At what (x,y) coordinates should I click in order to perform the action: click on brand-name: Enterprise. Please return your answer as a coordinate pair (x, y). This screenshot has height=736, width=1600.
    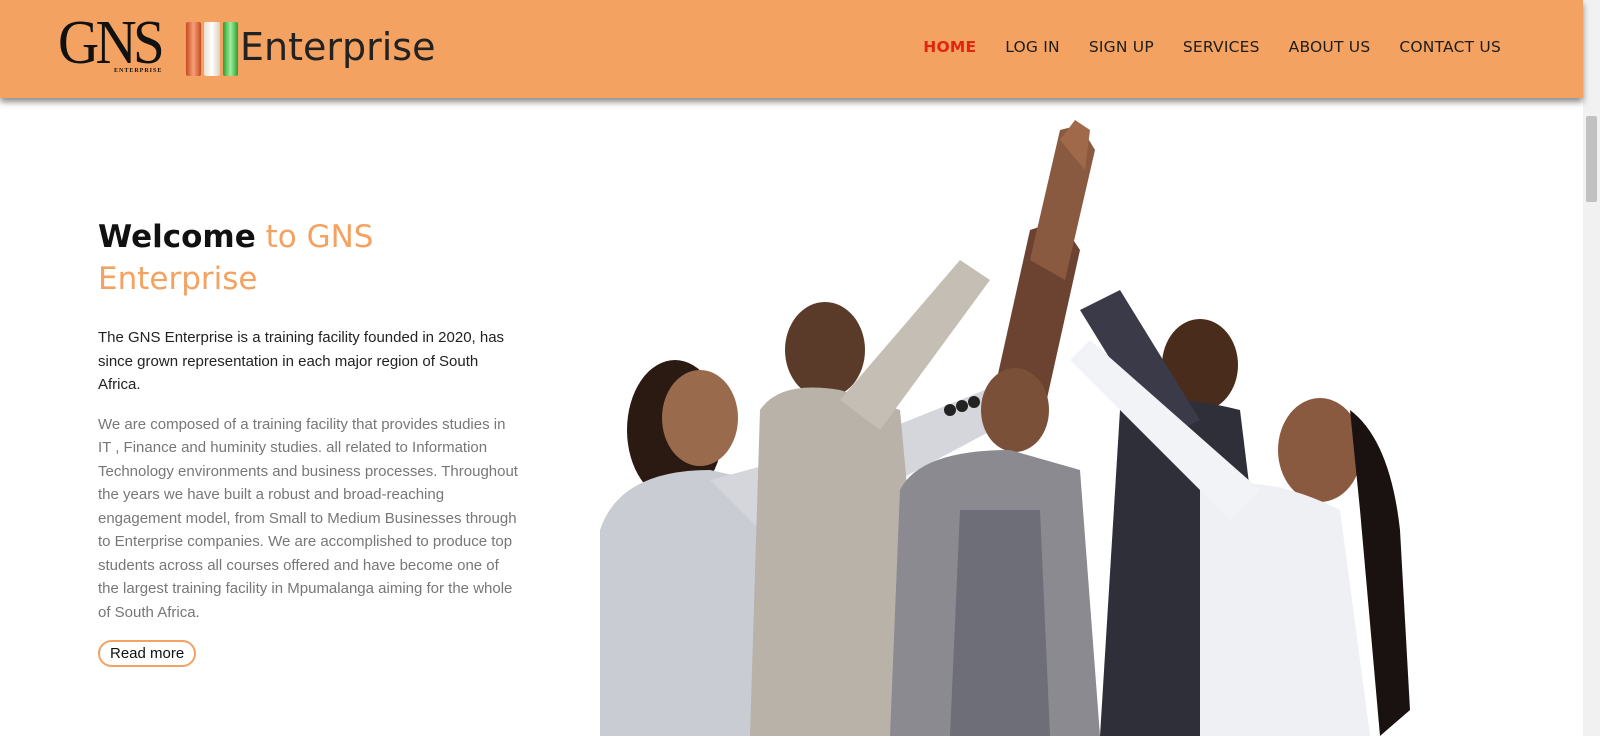
    Looking at the image, I should click on (338, 47).